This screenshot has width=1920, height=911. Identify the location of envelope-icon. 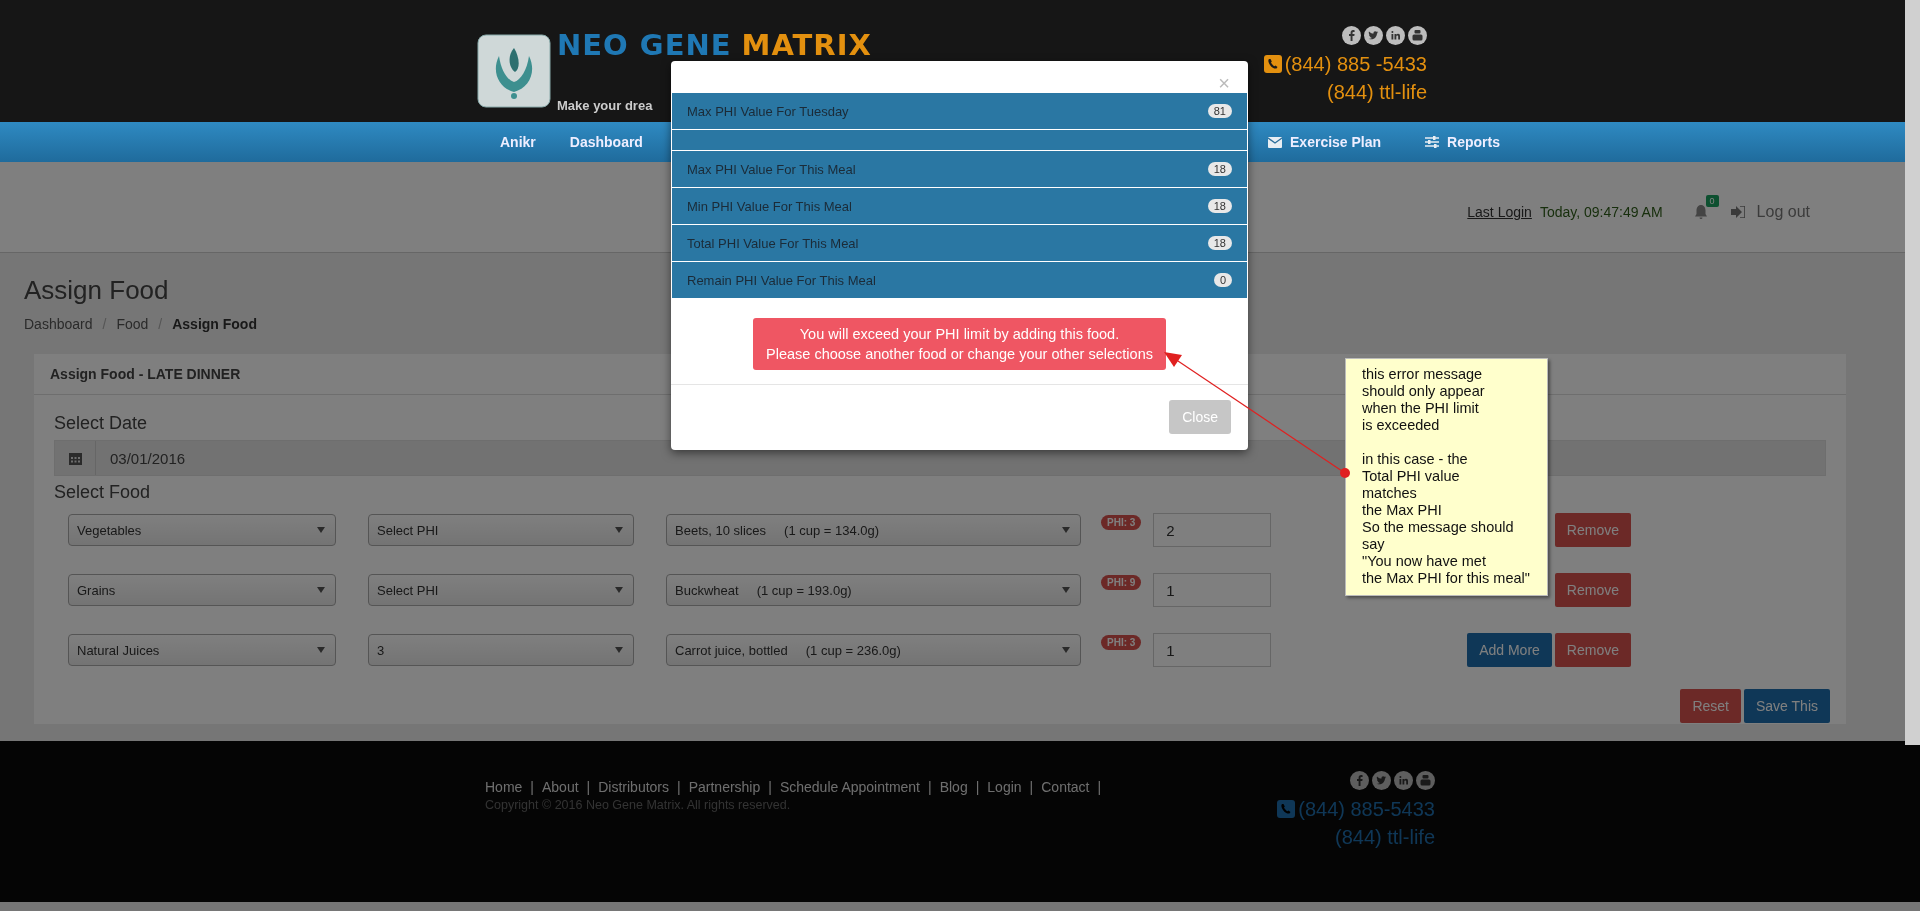
(1275, 142).